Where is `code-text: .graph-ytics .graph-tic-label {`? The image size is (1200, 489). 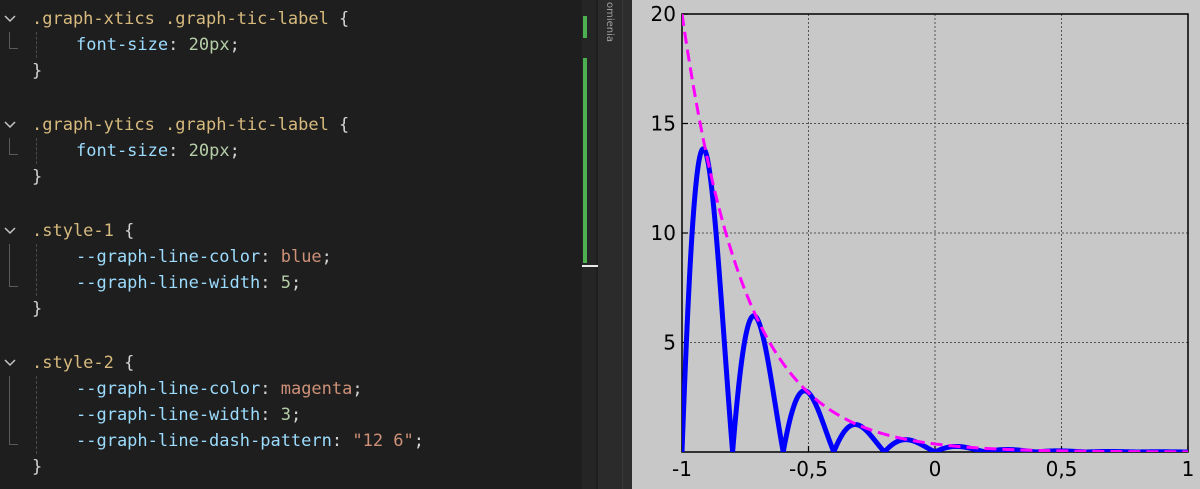
code-text: .graph-ytics .graph-tic-label { is located at coordinates (190, 125).